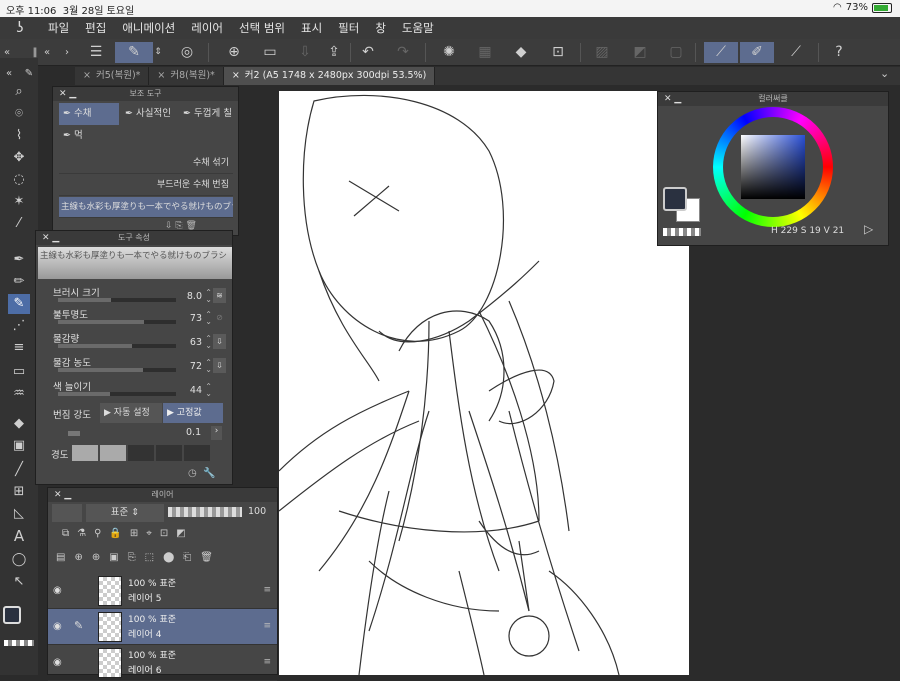 The image size is (900, 681). I want to click on frame-icon: ⊞, so click(19, 492).